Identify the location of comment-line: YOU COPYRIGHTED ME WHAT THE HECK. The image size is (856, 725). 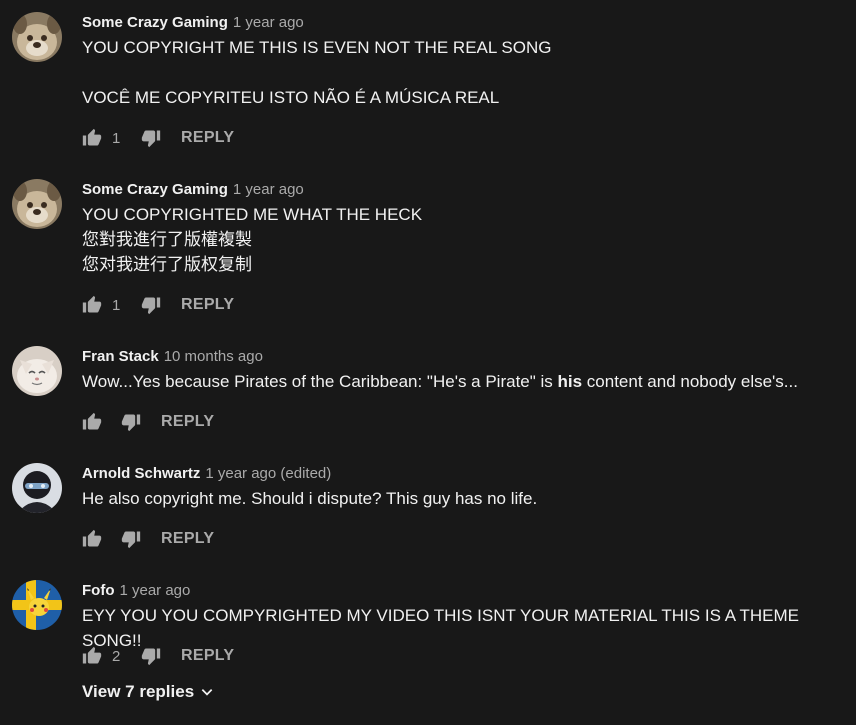
(252, 214).